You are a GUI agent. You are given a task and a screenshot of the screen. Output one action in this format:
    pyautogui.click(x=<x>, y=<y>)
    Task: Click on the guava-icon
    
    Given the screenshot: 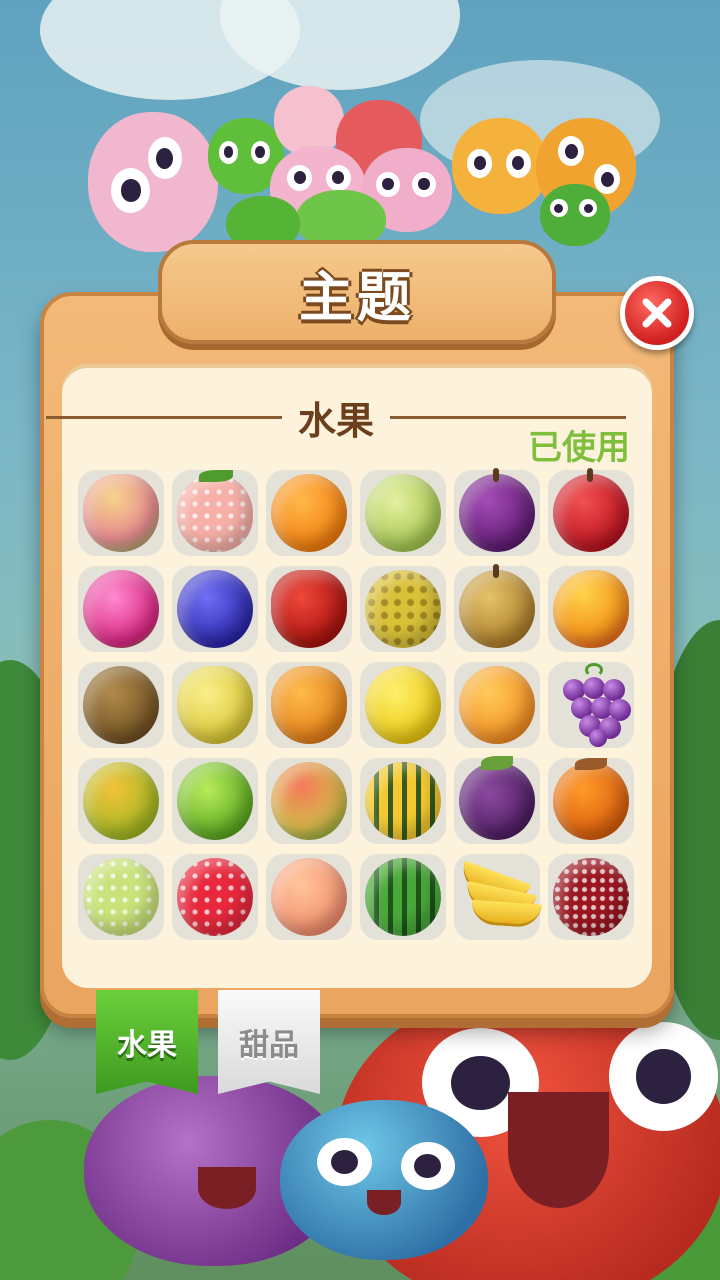 What is the action you would take?
    pyautogui.click(x=121, y=513)
    